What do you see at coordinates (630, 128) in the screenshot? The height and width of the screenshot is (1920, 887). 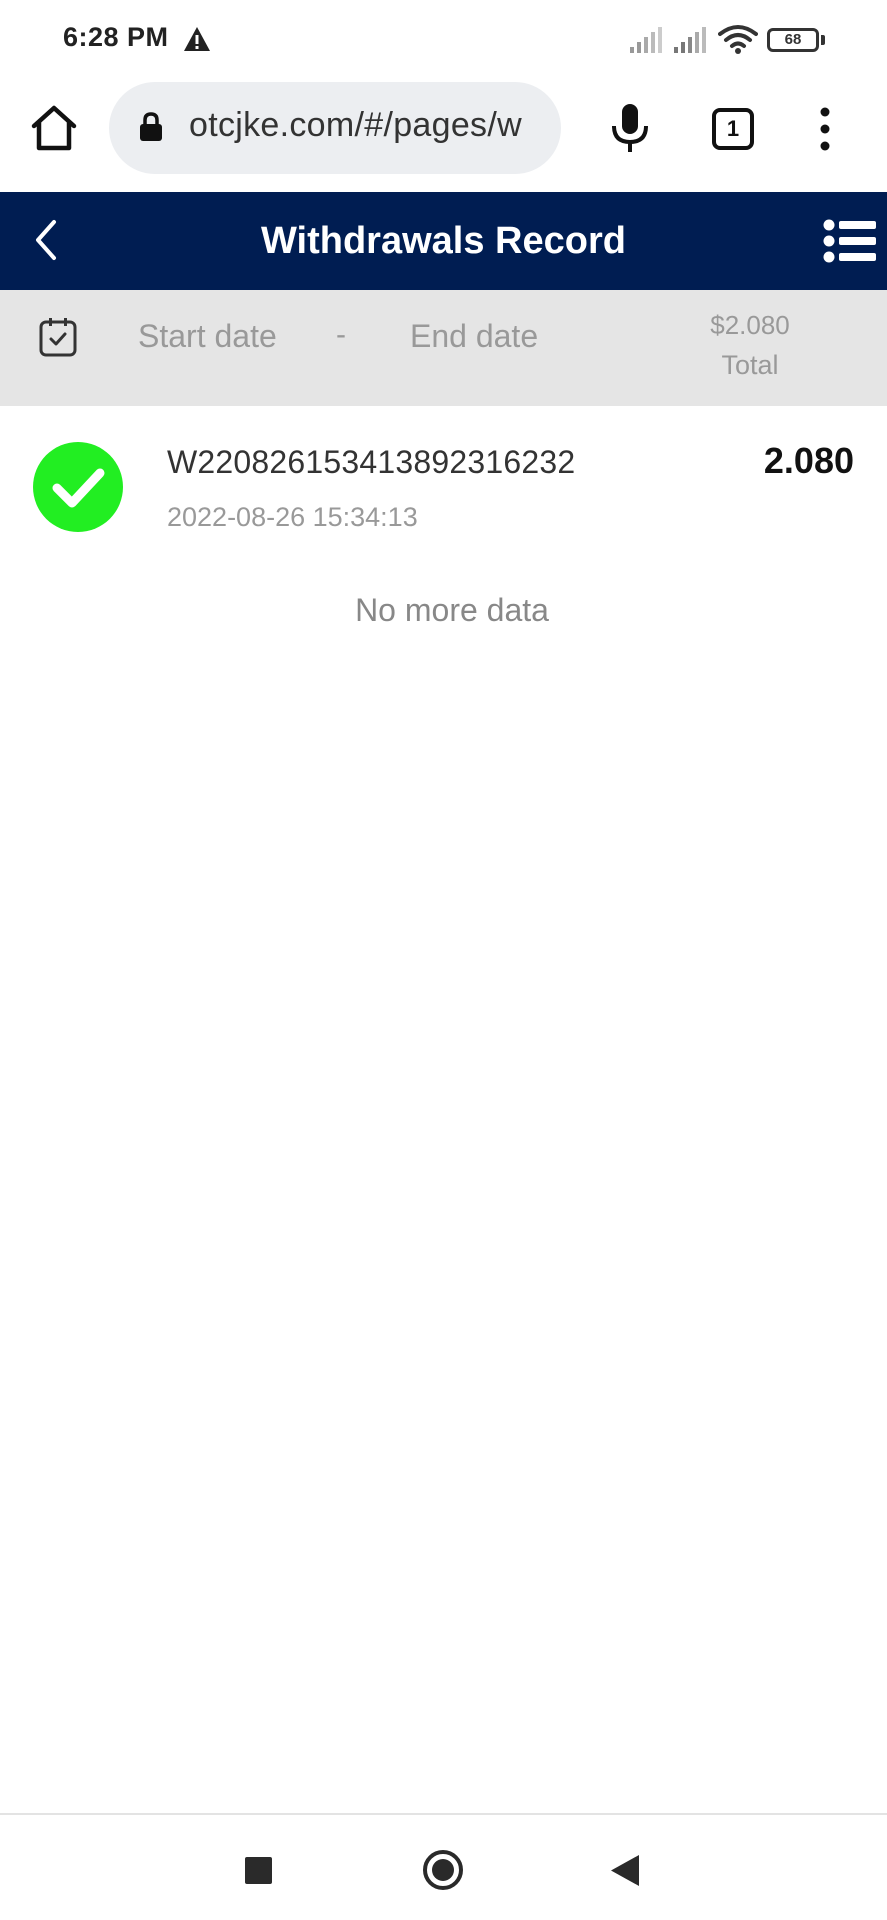 I see `microphone-icon` at bounding box center [630, 128].